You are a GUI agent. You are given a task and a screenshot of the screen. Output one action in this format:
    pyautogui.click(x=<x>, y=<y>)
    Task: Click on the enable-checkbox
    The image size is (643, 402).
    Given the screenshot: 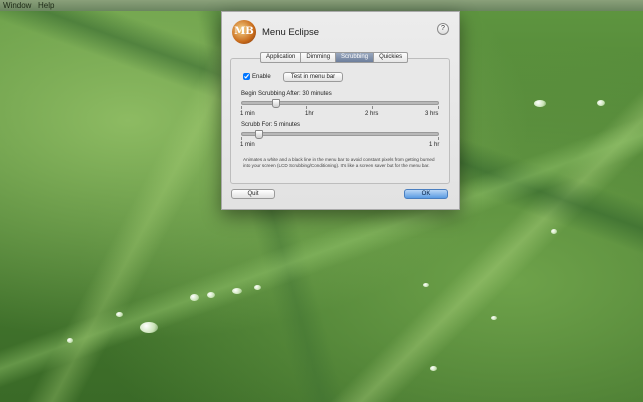 What is the action you would take?
    pyautogui.click(x=246, y=76)
    